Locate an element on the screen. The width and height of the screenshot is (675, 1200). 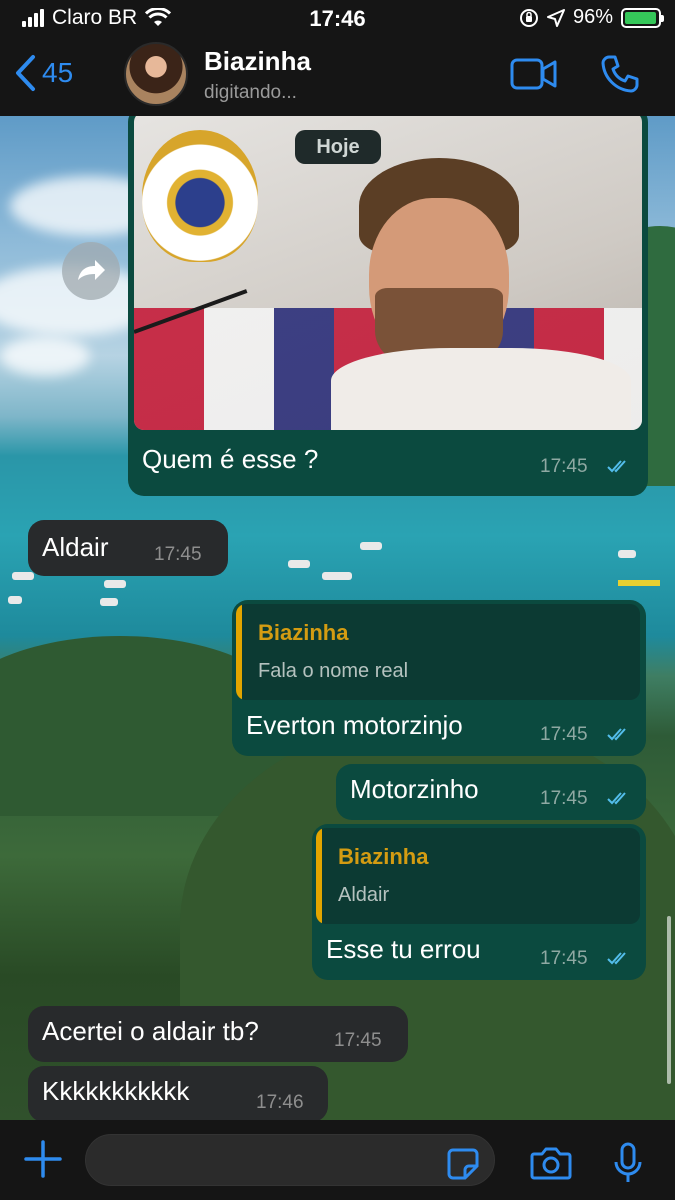
orientation-lock-icon is located at coordinates (528, 17).